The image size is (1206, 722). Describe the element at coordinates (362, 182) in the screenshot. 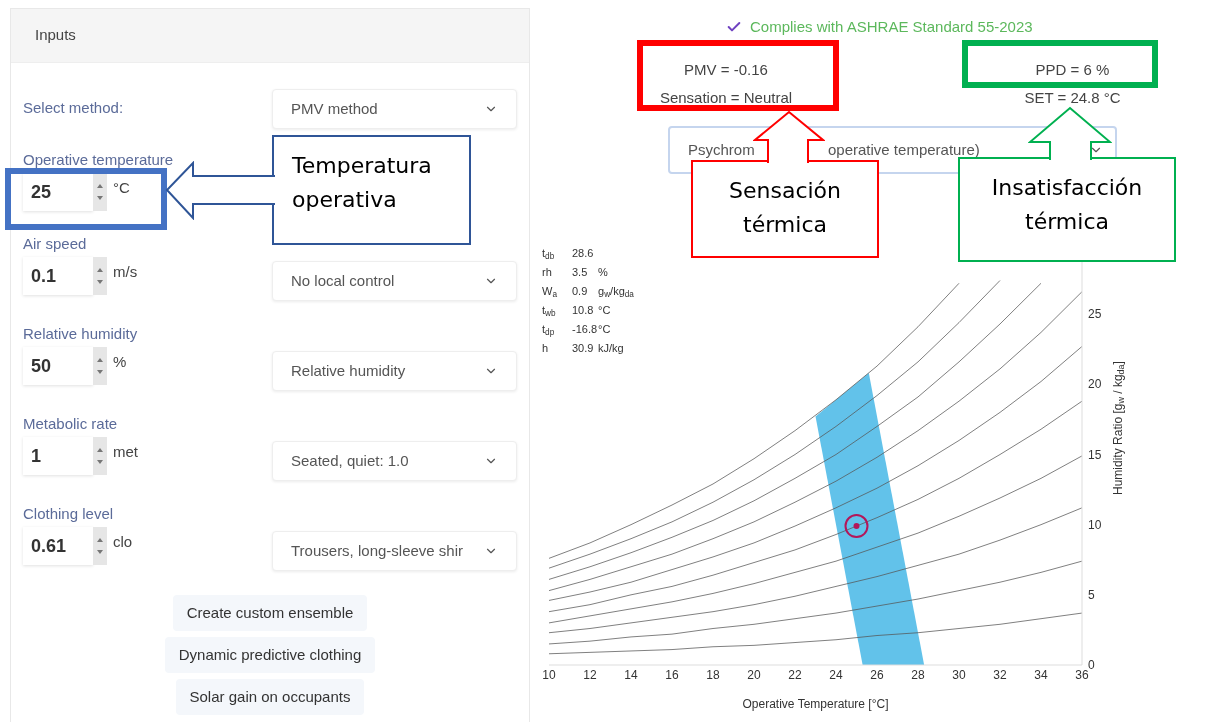

I see `callout-text: Temperatura operativa` at that location.